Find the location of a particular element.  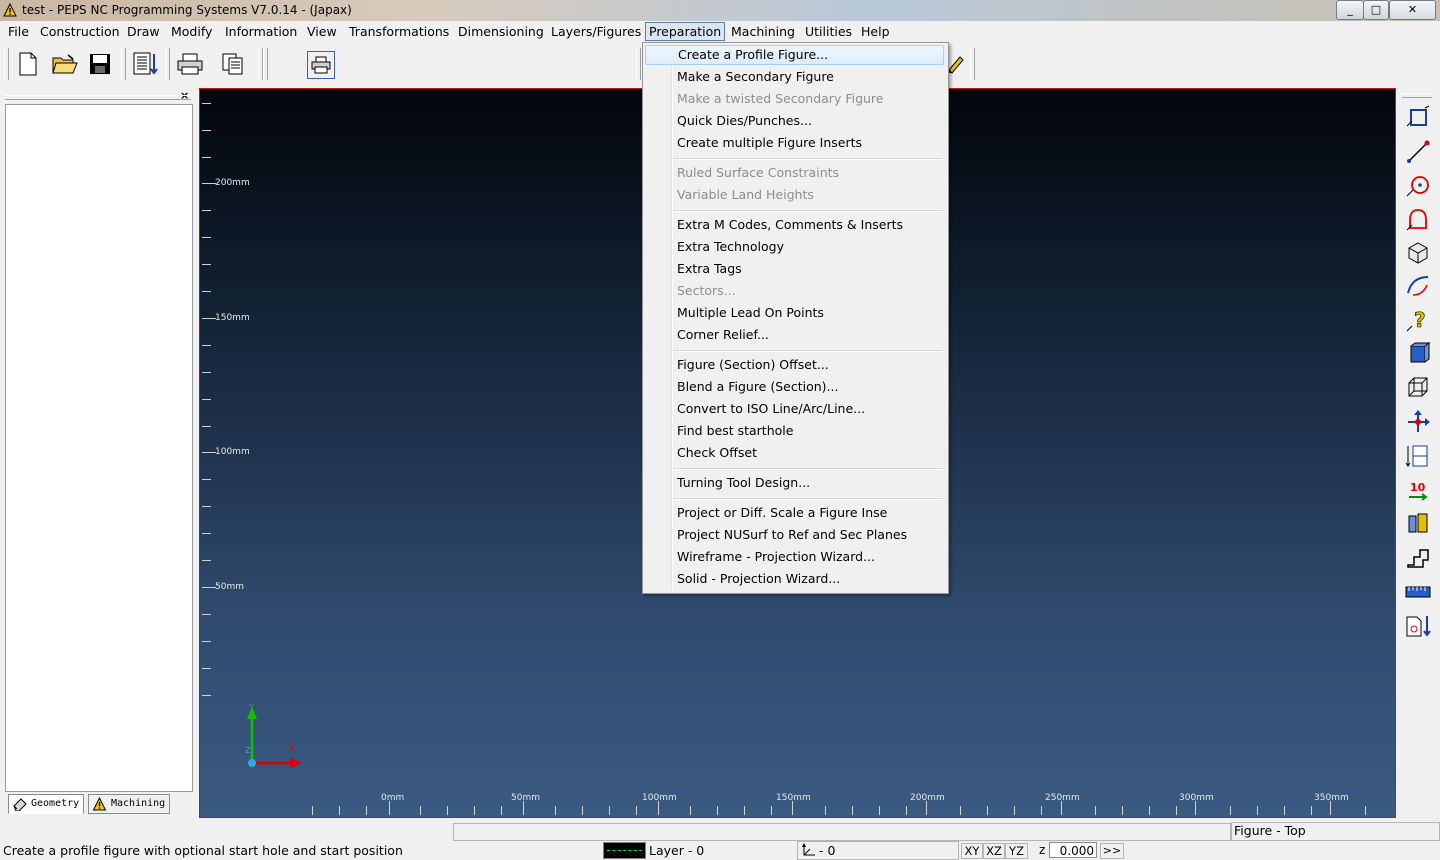

tab-machining: Machining is located at coordinates (129, 804).